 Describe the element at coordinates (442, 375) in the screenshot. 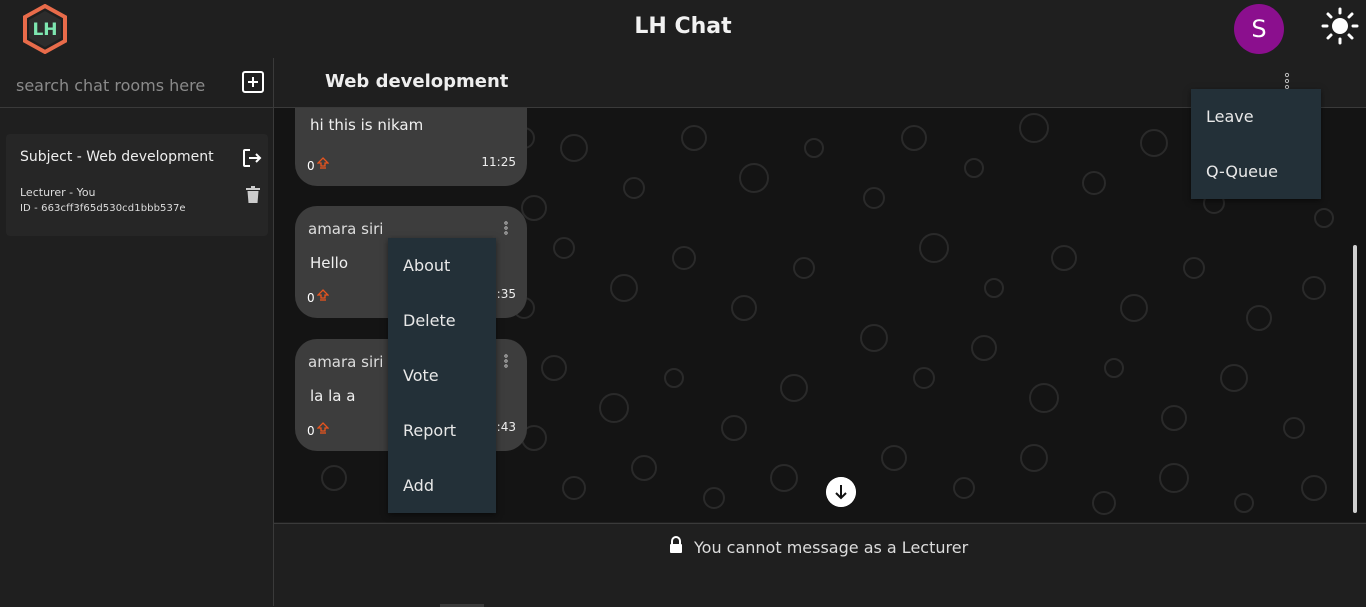

I see `message-context-menu: About Delete Vote Report Add` at that location.